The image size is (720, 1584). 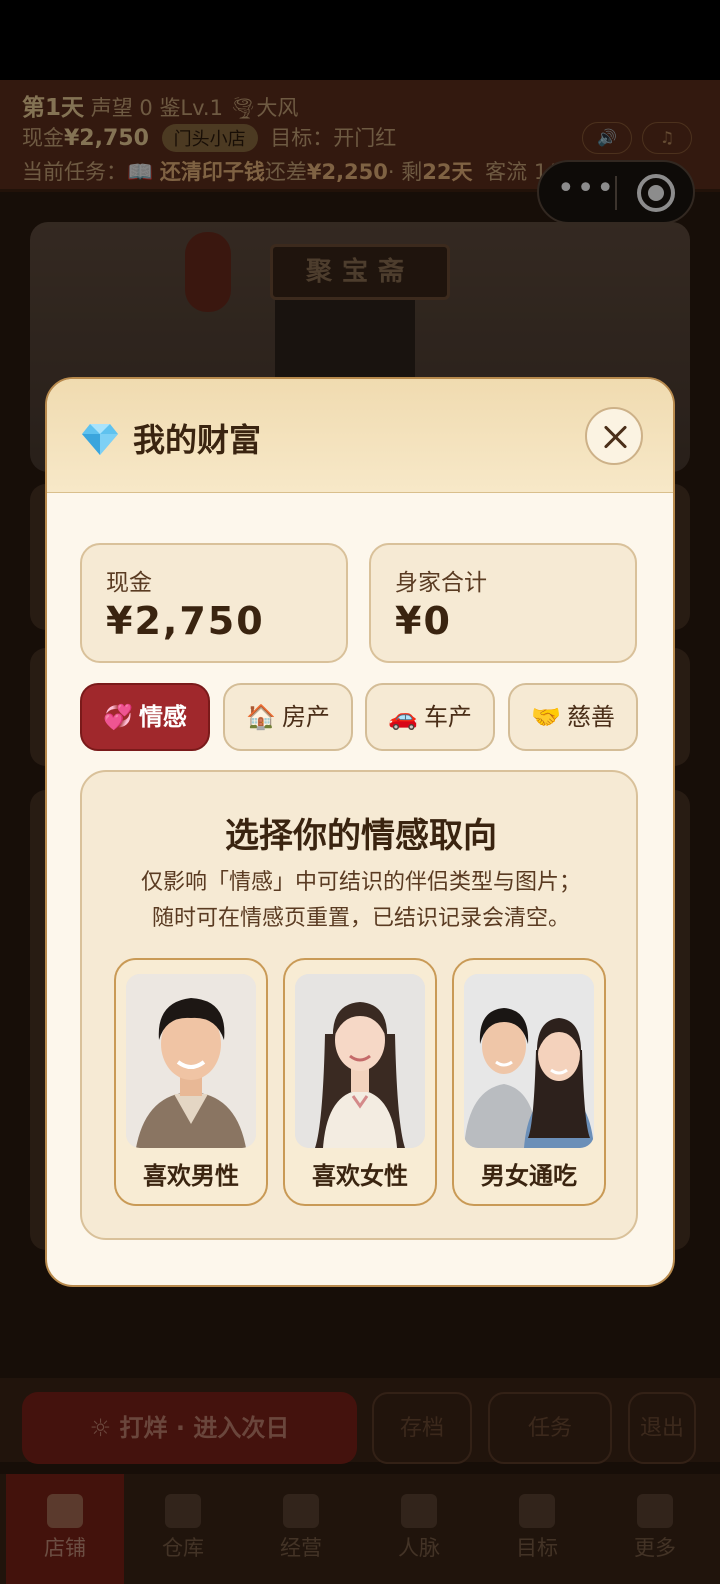 I want to click on handshake-icon: 🤝, so click(x=546, y=717).